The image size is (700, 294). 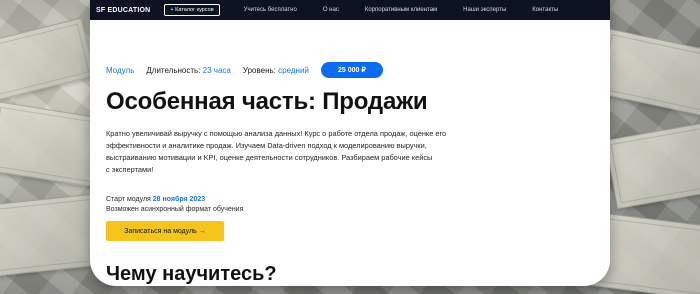 What do you see at coordinates (165, 231) in the screenshot?
I see `enroll-button: Записаться на модуль →` at bounding box center [165, 231].